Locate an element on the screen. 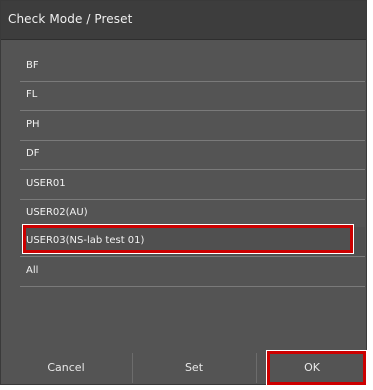 The height and width of the screenshot is (390, 373). cancel-button: Cancel is located at coordinates (66, 367).